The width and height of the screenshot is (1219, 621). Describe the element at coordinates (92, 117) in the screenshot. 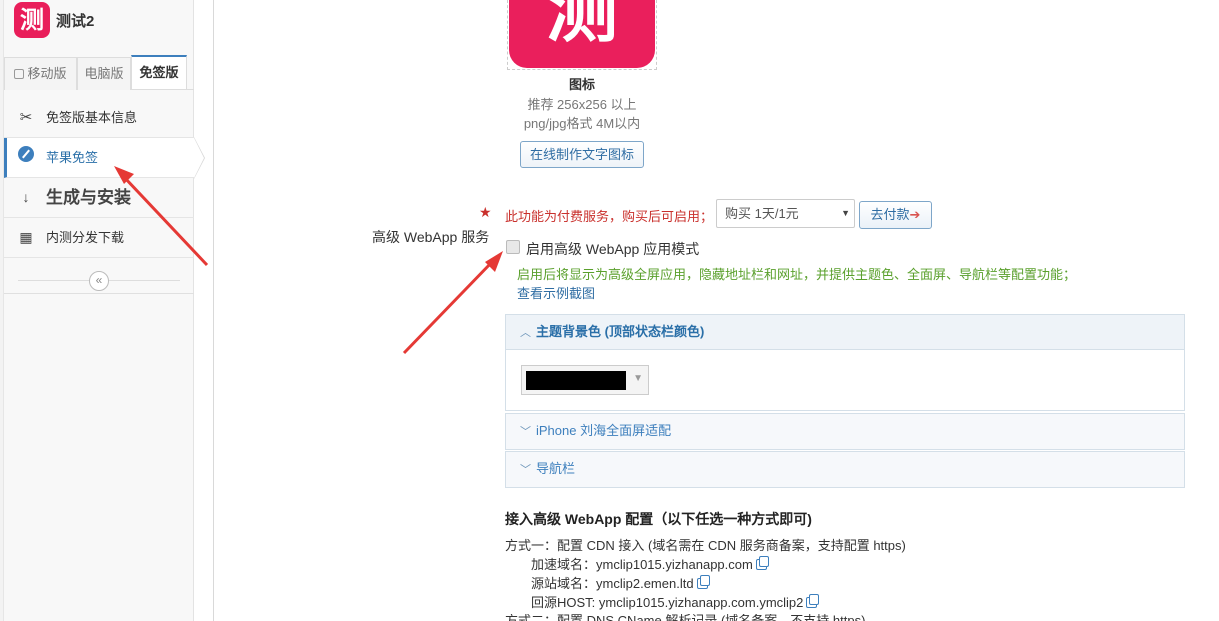

I see `sidebar-item-label: 免签版基本信息` at that location.